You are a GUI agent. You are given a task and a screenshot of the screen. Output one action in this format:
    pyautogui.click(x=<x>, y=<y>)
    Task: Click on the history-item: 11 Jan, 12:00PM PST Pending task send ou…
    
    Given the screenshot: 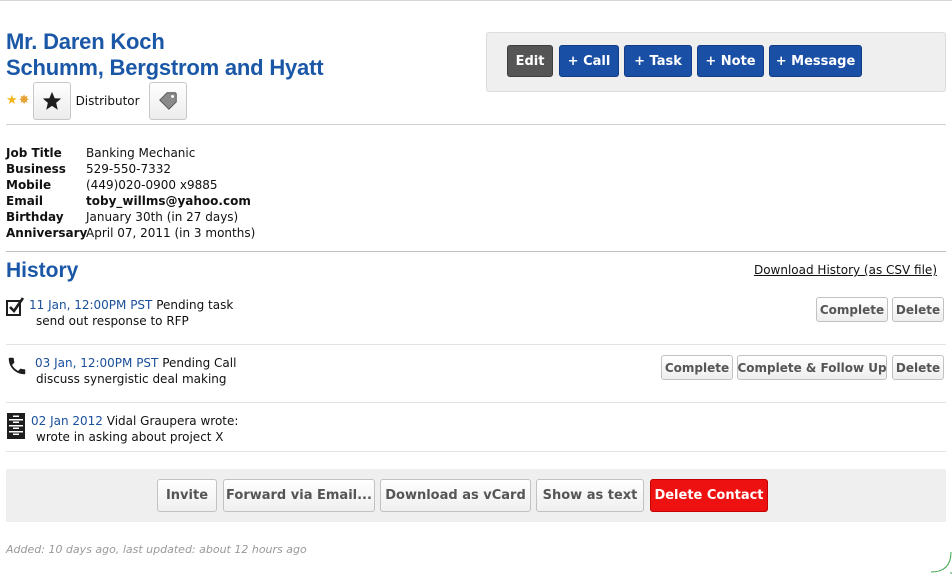 What is the action you would take?
    pyautogui.click(x=476, y=317)
    